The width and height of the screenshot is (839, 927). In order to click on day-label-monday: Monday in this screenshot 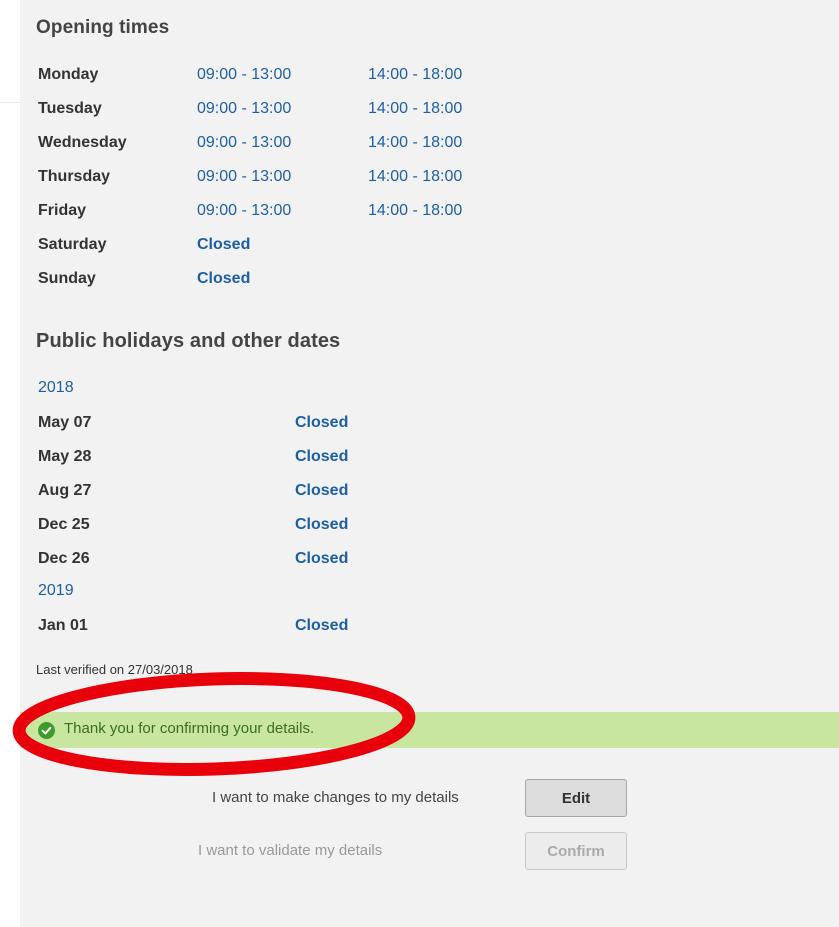, I will do `click(68, 74)`.